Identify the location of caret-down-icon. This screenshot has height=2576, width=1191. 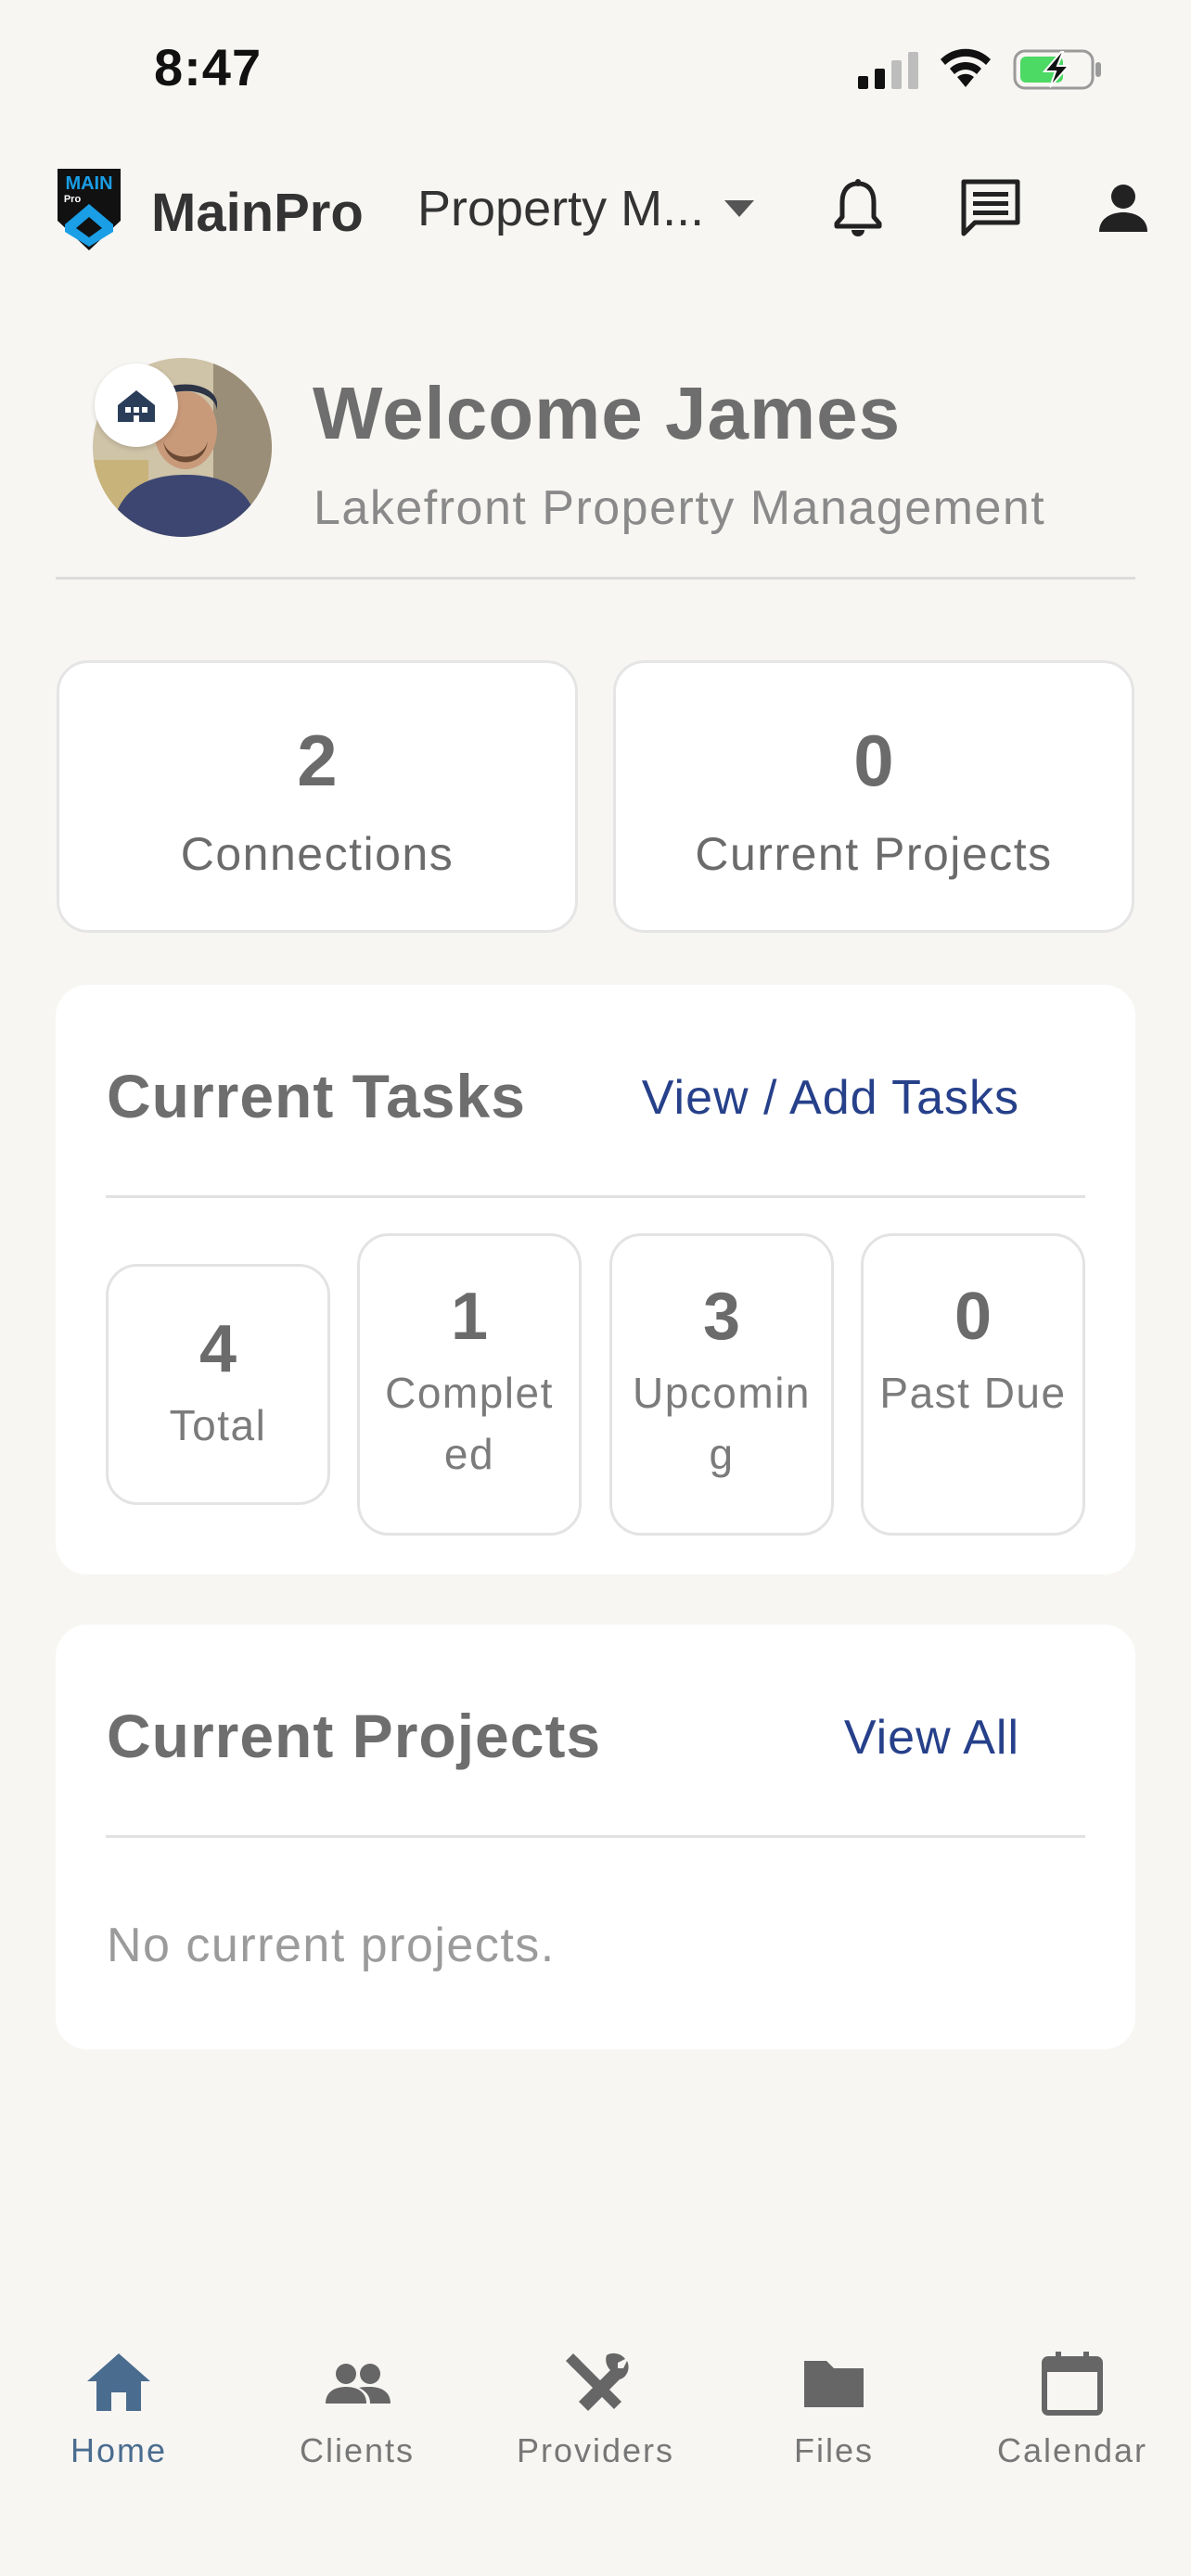
(739, 208).